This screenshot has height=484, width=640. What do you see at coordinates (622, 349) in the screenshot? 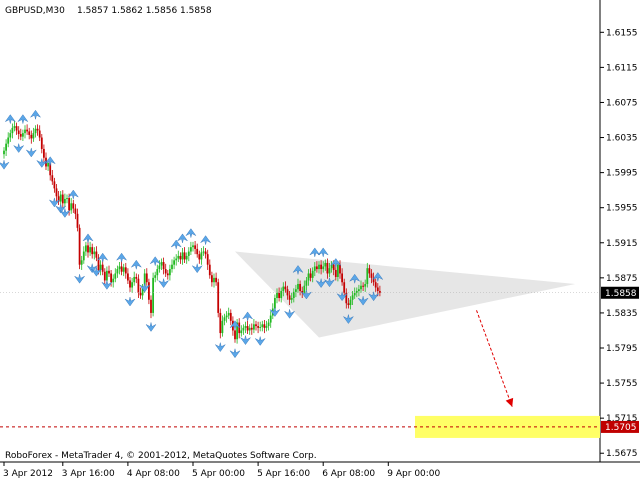
I see `price-tick-label: 1.5795` at bounding box center [622, 349].